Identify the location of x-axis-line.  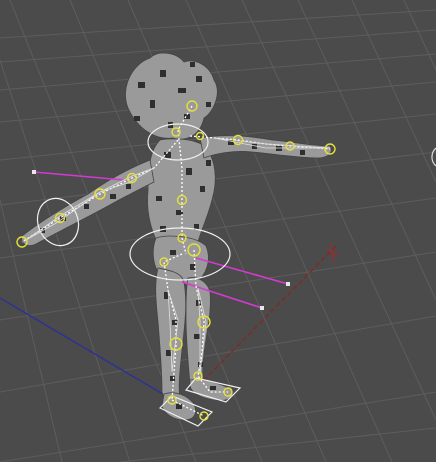
(268, 315).